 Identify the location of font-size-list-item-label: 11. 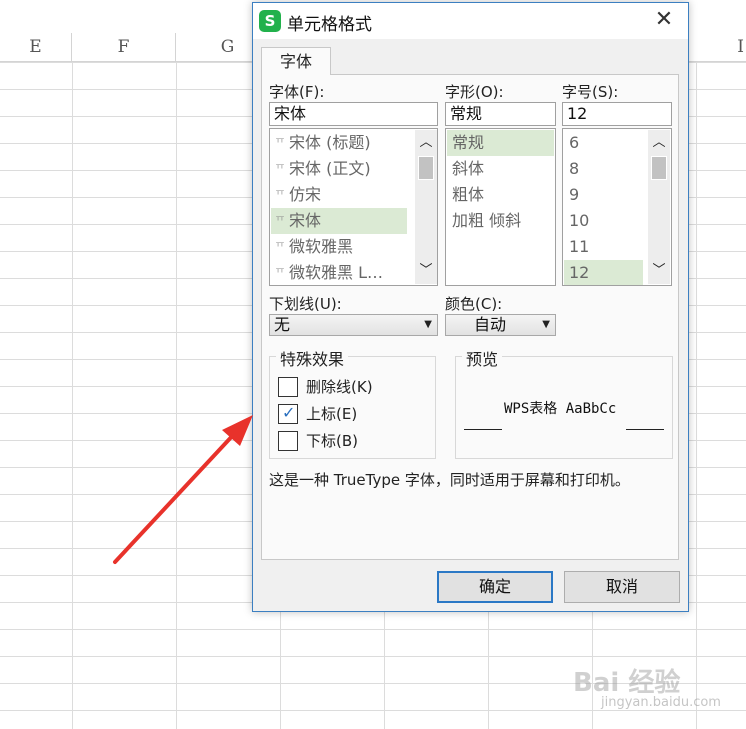
(579, 246).